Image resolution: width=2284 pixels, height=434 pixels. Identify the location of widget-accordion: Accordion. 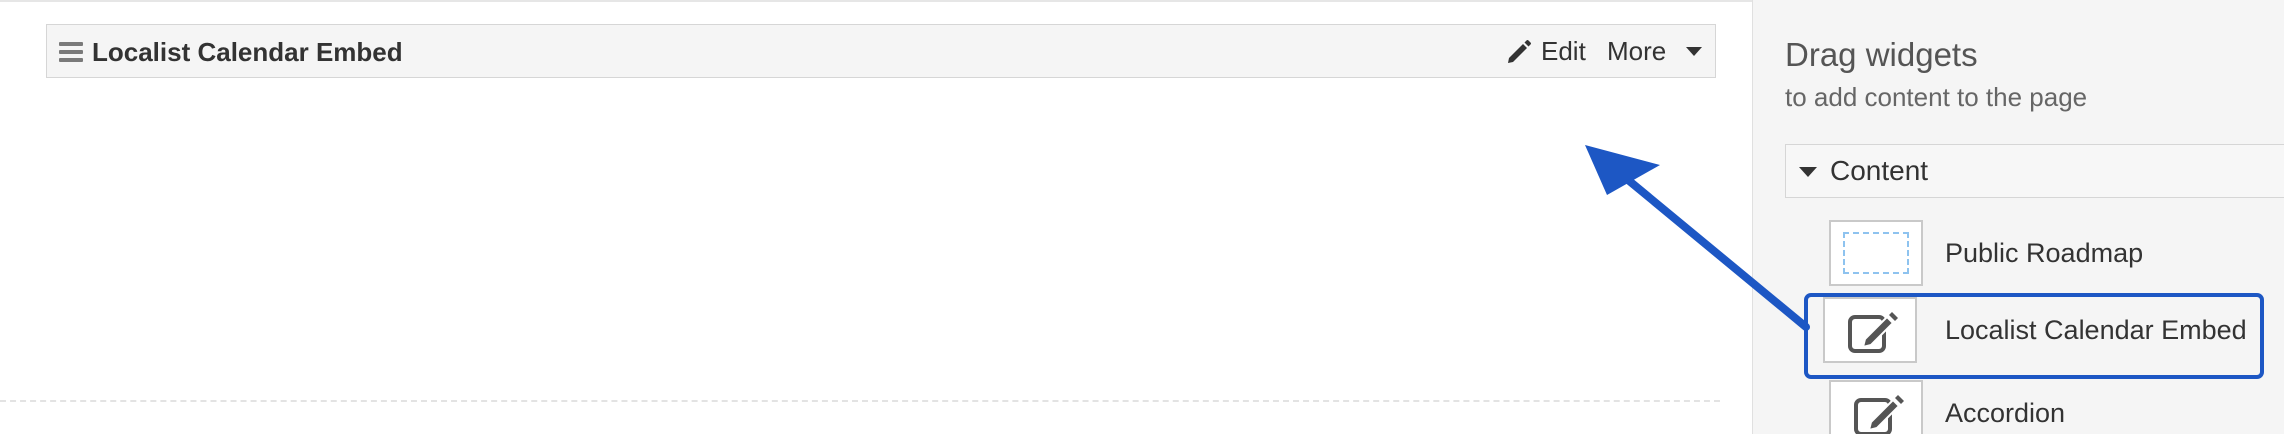
(2049, 407).